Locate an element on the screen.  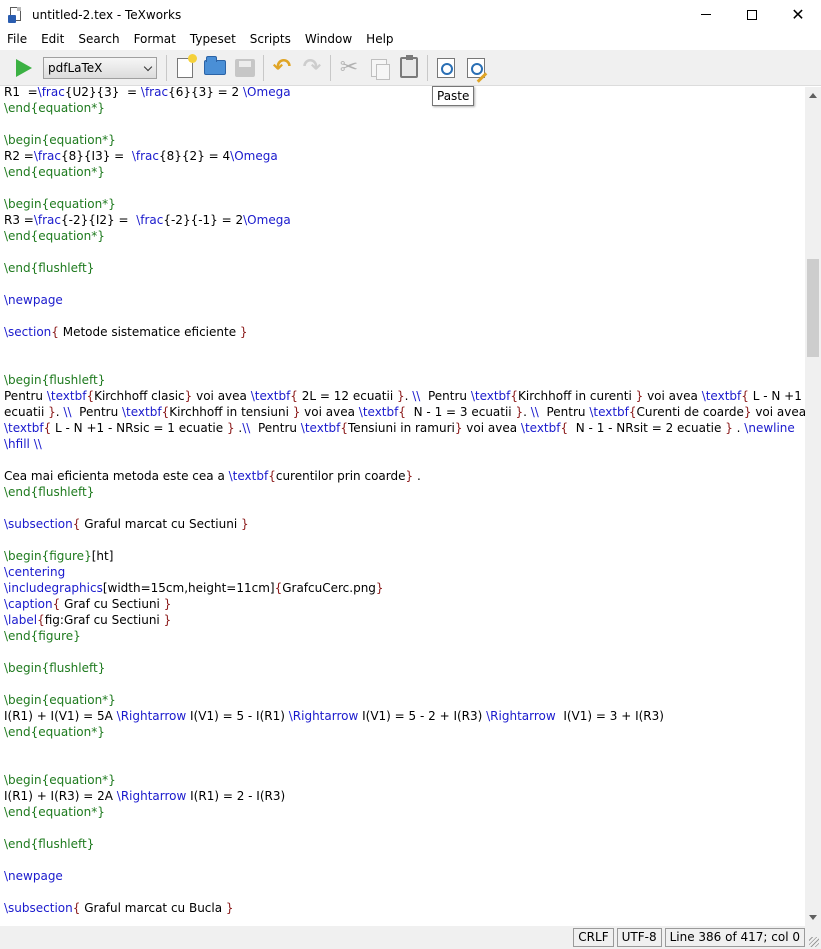
save-button is located at coordinates (245, 68).